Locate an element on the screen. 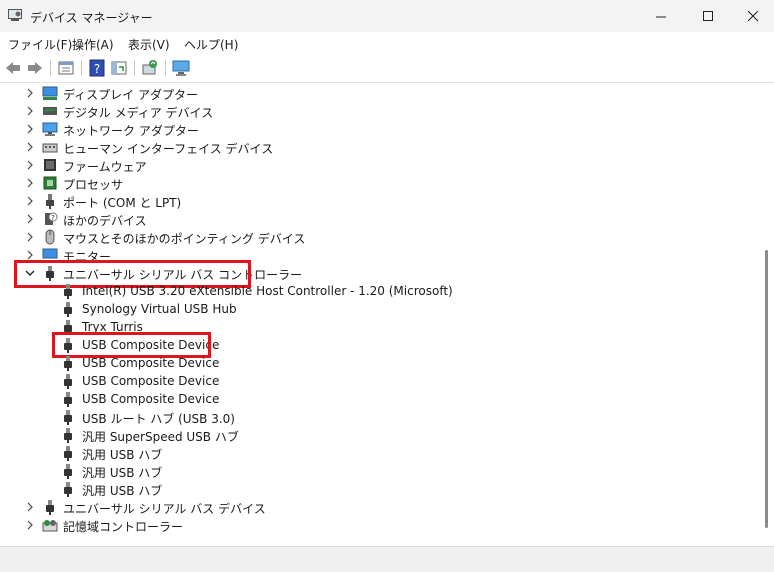  device-manager-icon is located at coordinates (15, 15).